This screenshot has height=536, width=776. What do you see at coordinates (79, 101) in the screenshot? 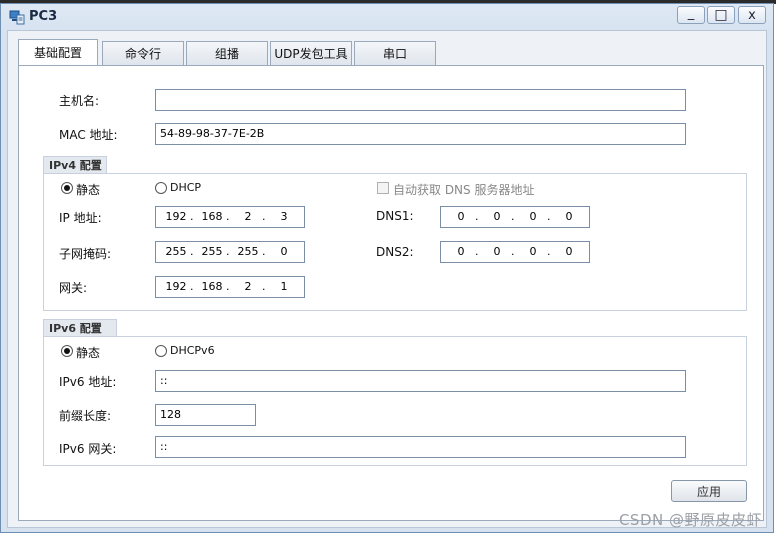
I see `hostname-label: 主机名:` at bounding box center [79, 101].